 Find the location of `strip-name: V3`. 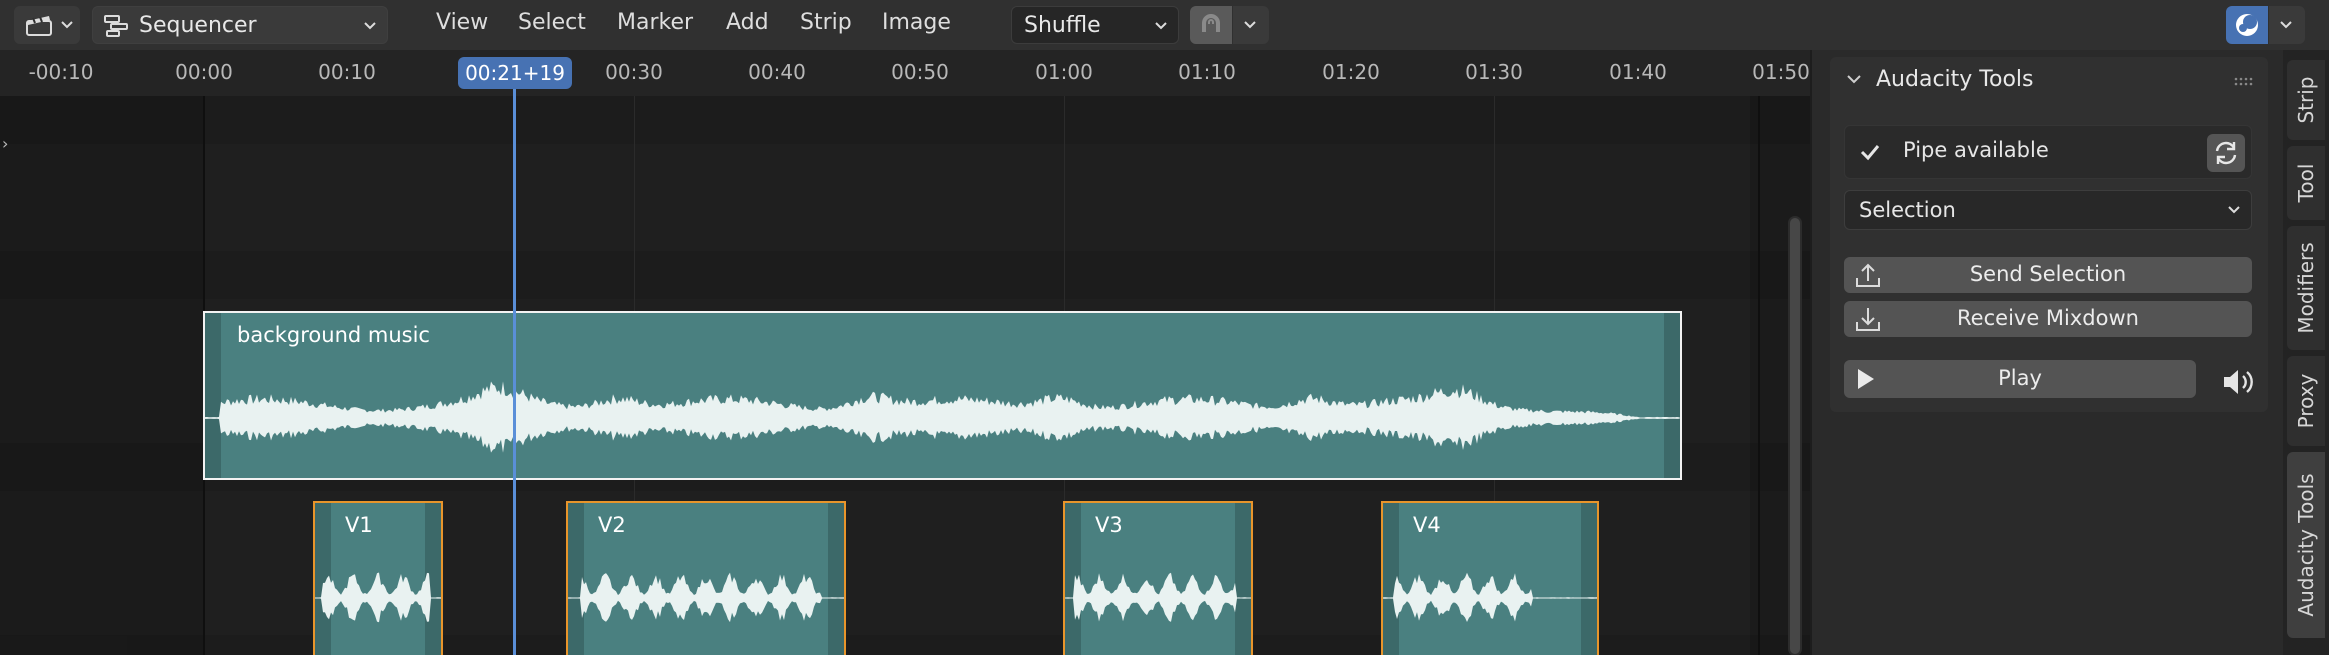

strip-name: V3 is located at coordinates (1109, 525).